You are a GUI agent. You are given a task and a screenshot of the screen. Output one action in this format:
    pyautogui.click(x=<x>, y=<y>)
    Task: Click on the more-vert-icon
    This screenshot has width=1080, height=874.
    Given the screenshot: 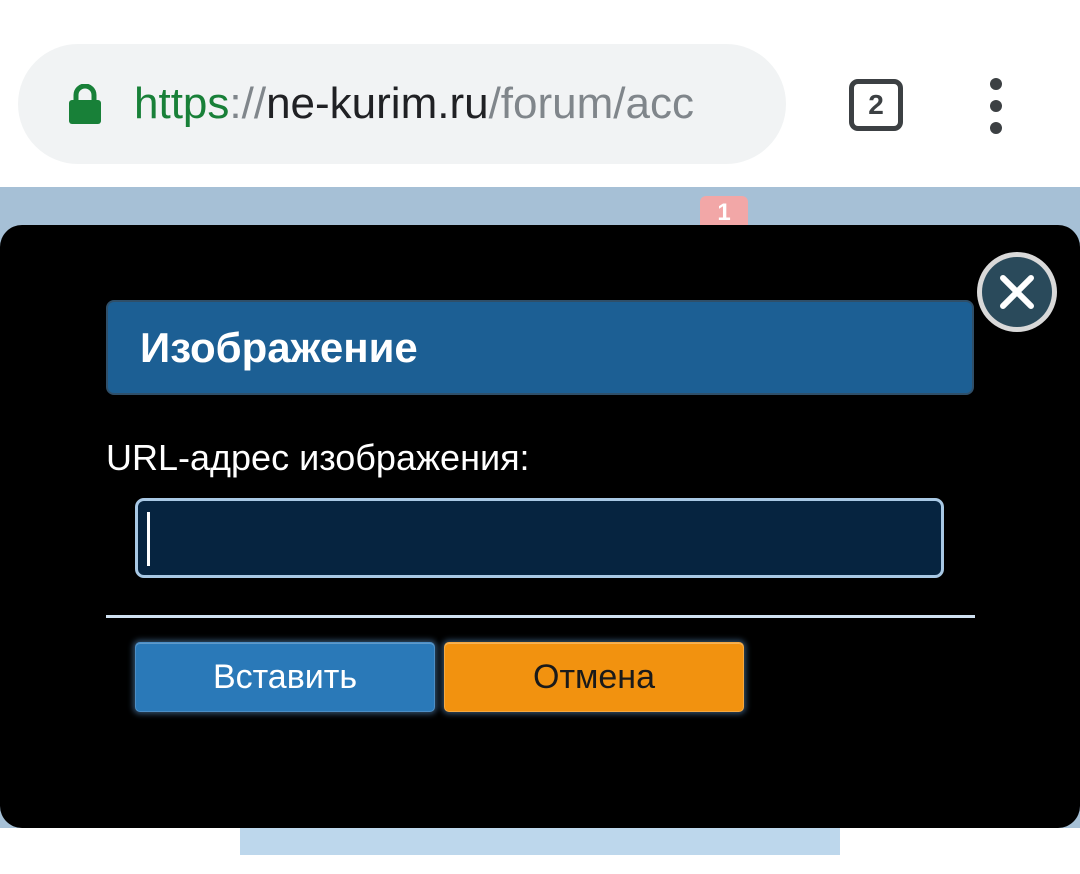 What is the action you would take?
    pyautogui.click(x=996, y=106)
    